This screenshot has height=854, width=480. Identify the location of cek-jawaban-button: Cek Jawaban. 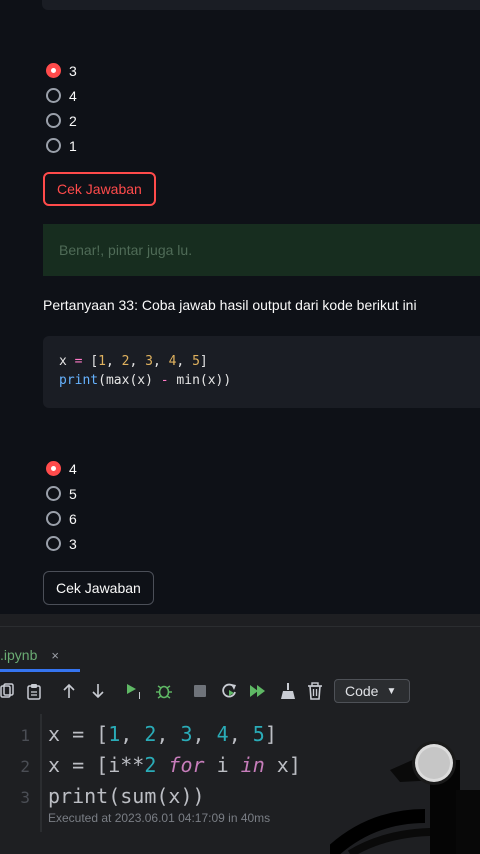
(98, 588).